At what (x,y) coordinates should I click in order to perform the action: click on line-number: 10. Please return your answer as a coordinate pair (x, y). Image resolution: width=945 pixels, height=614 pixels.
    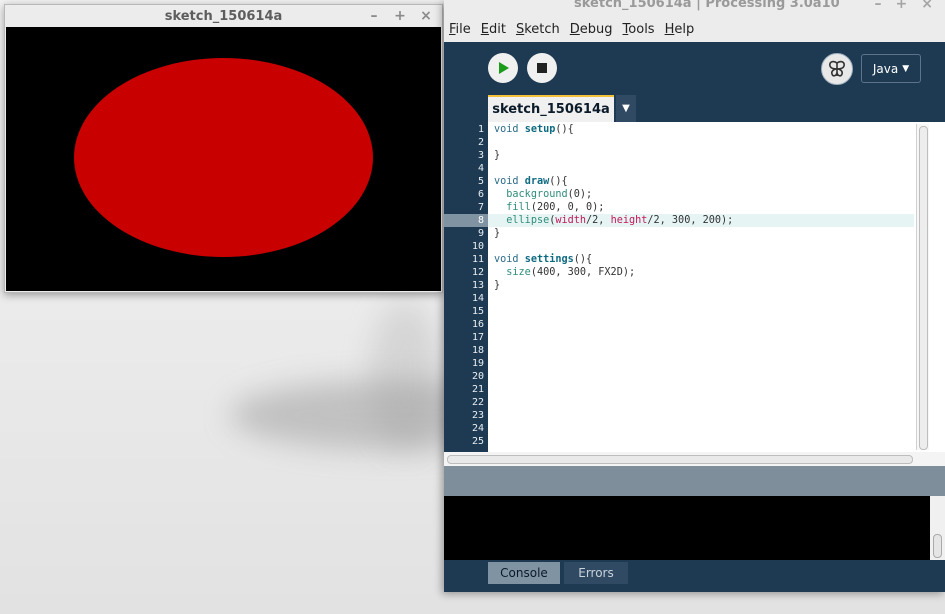
    Looking at the image, I should click on (477, 246).